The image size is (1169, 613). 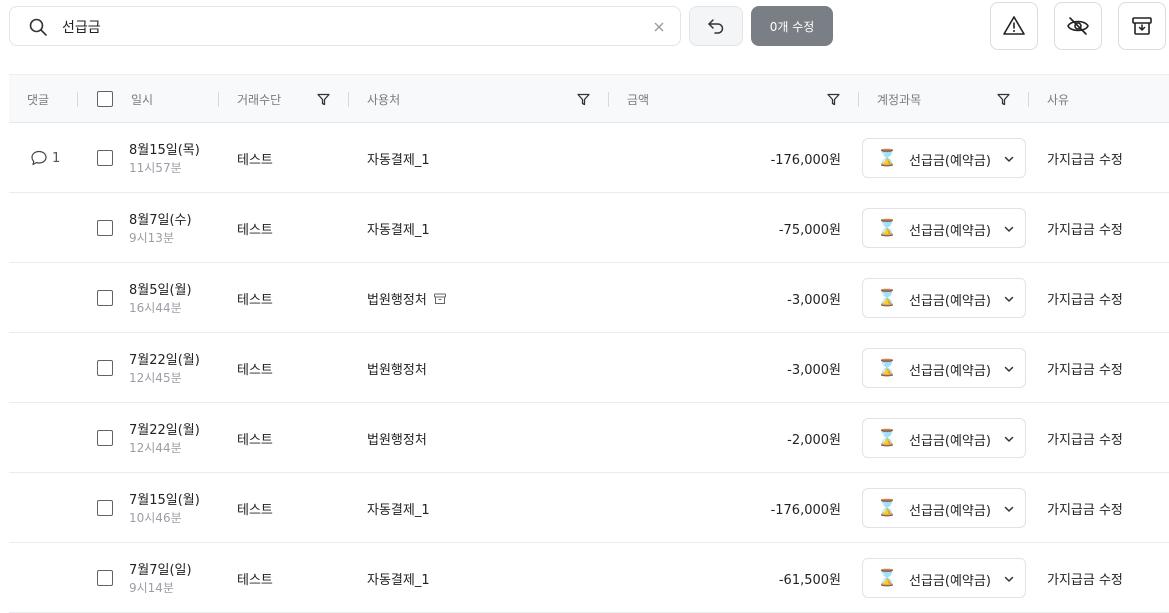 I want to click on header-method: 거래수단, so click(x=259, y=99).